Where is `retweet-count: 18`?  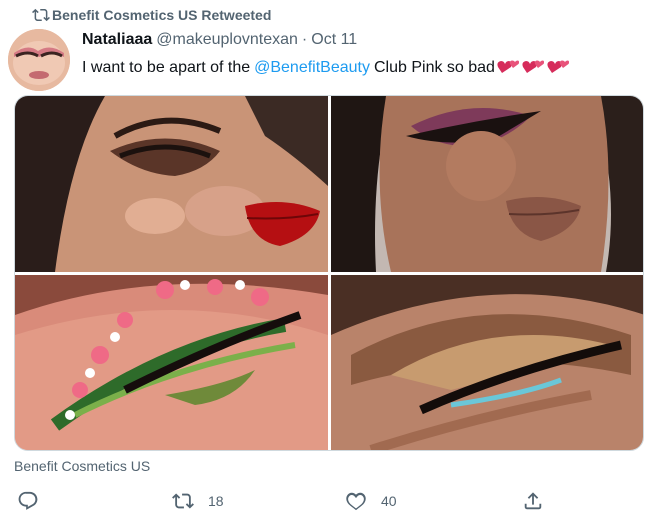
retweet-count: 18 is located at coordinates (216, 501).